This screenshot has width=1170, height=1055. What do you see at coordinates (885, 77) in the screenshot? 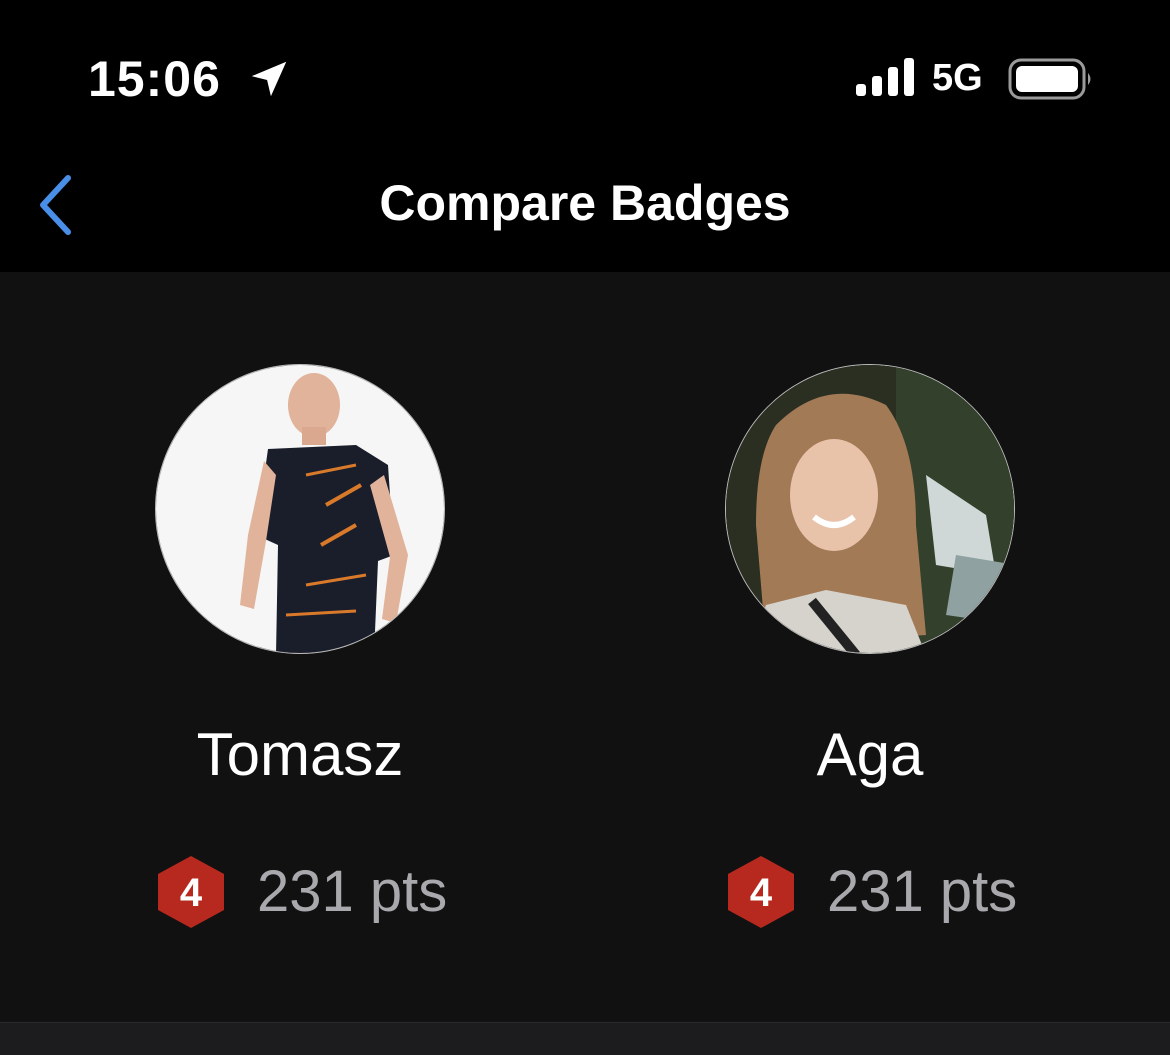
I see `cellular-signal-icon` at bounding box center [885, 77].